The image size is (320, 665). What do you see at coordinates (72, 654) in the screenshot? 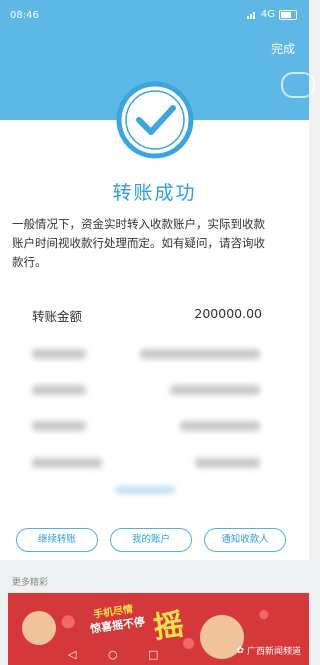
I see `back-icon: ◁` at bounding box center [72, 654].